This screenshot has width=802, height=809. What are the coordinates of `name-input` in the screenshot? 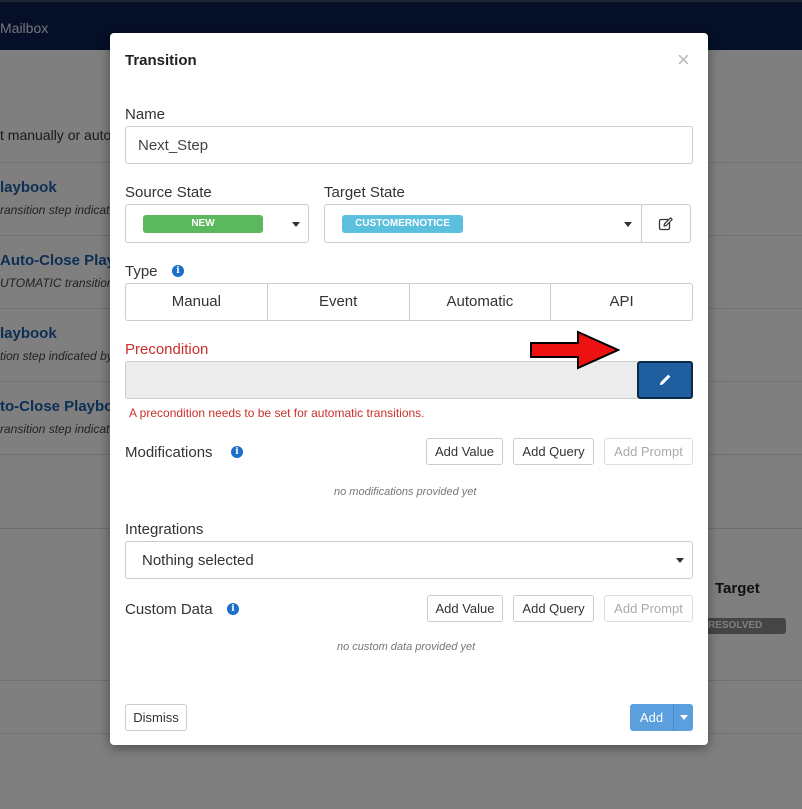 It's located at (409, 145).